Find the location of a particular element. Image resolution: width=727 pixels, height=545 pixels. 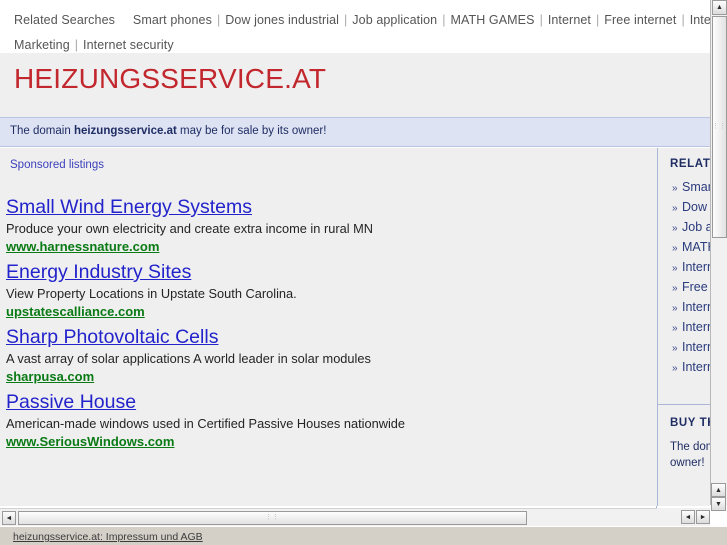

sidebar-scroll-down-button: ▼ is located at coordinates (718, 504).